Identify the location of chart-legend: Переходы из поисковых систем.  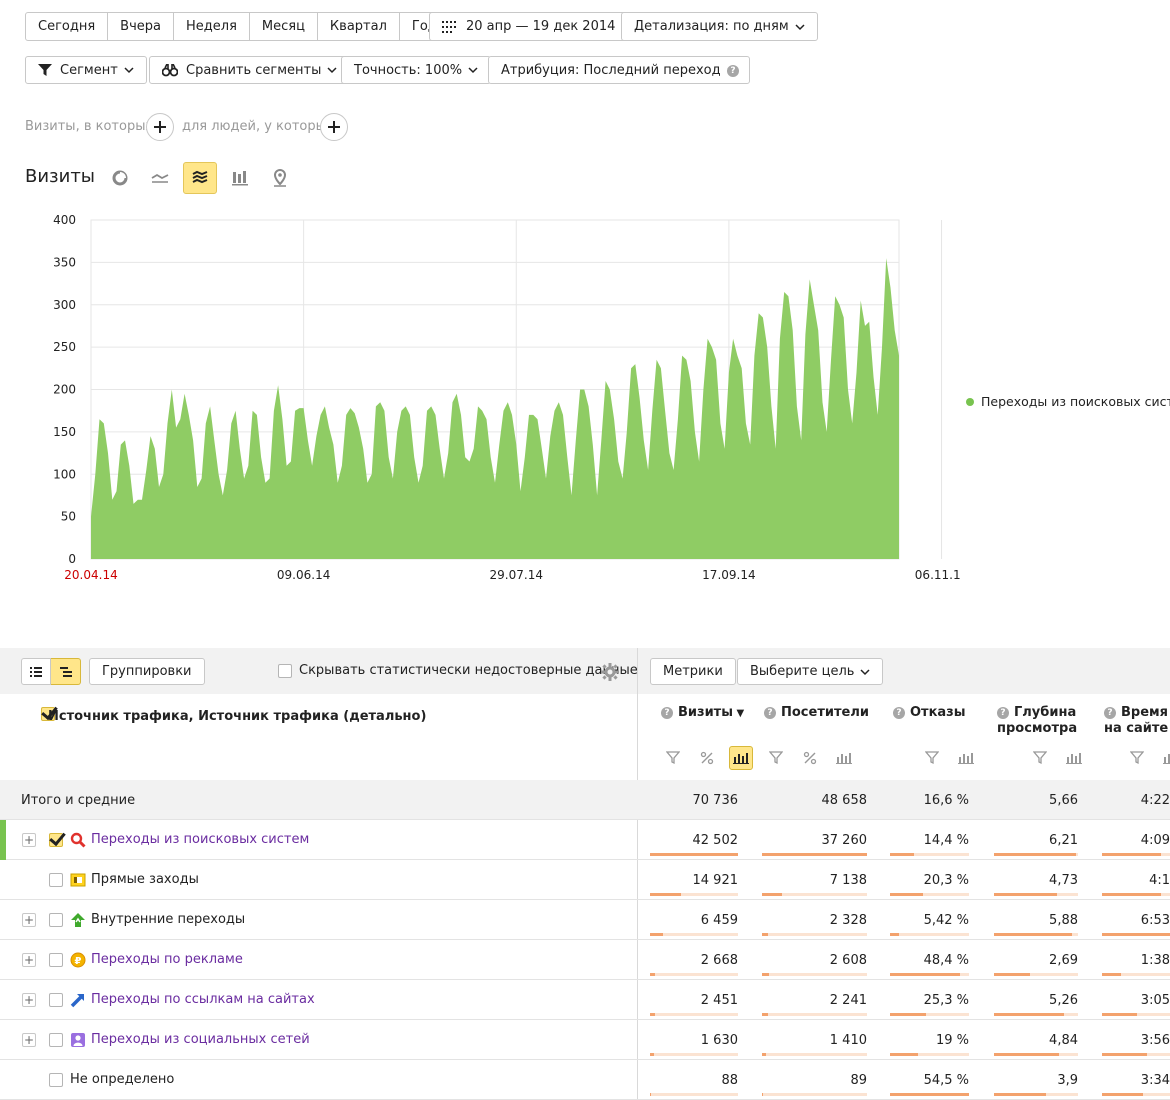
(1068, 401).